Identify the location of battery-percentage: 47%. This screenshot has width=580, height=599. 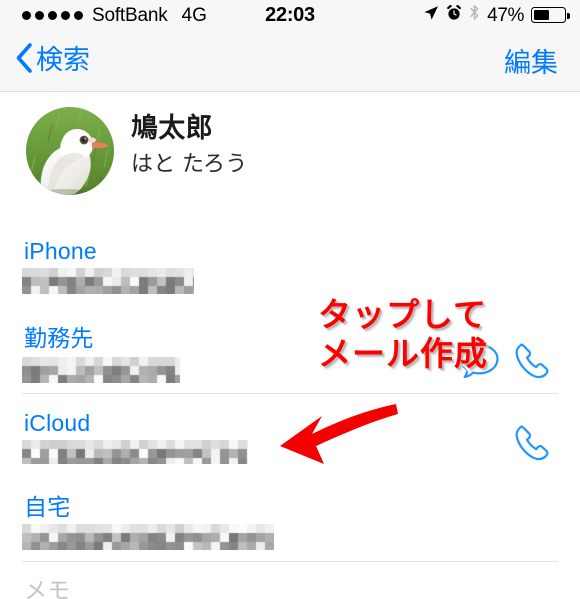
(505, 15).